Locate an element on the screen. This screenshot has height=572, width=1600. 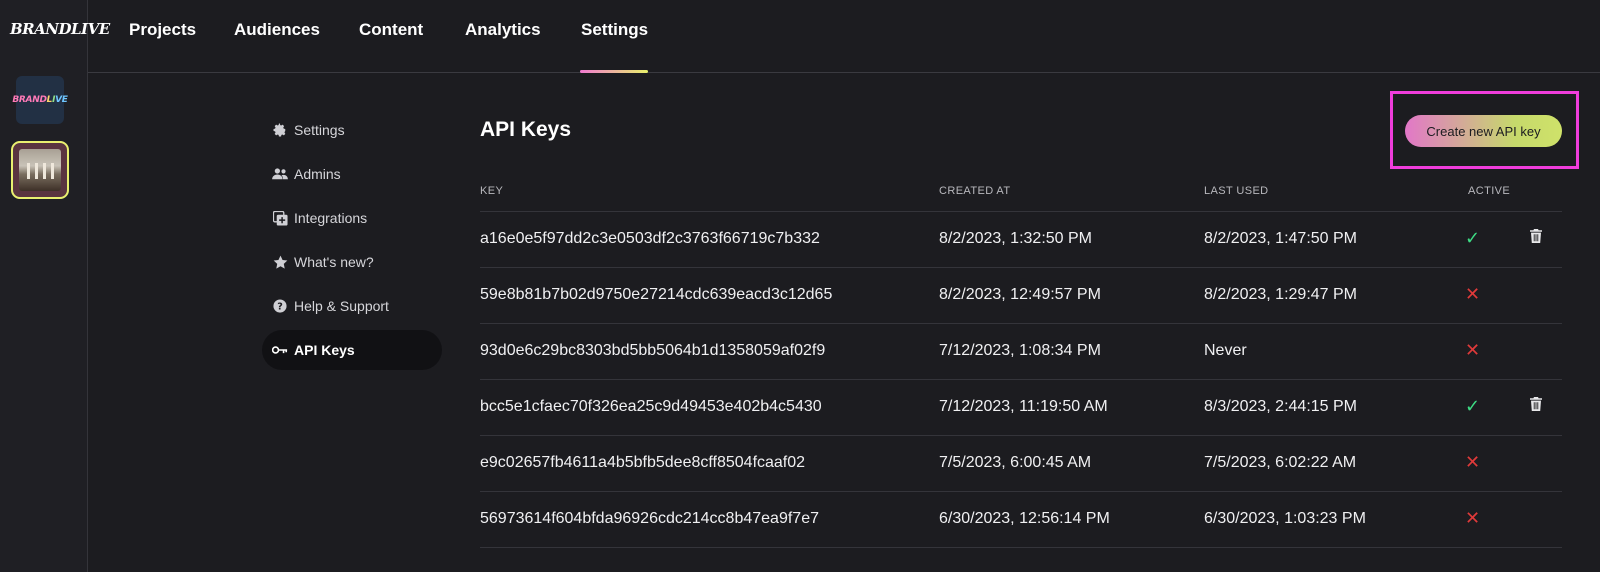
menu-item-whats-new: What's new? is located at coordinates (352, 262).